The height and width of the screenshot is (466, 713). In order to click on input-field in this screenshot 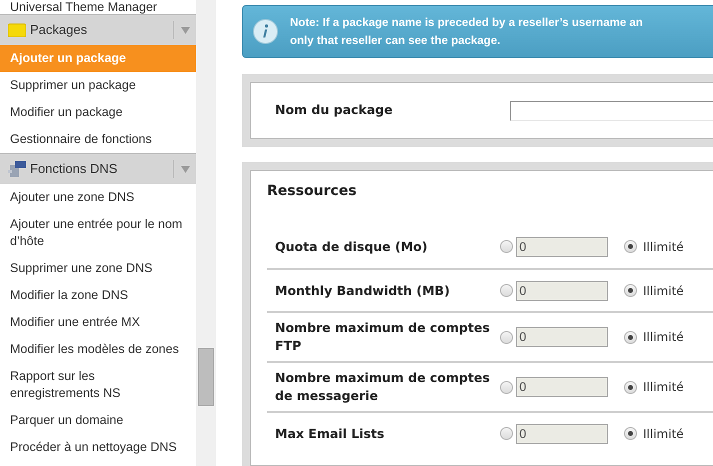, I will do `click(611, 110)`.